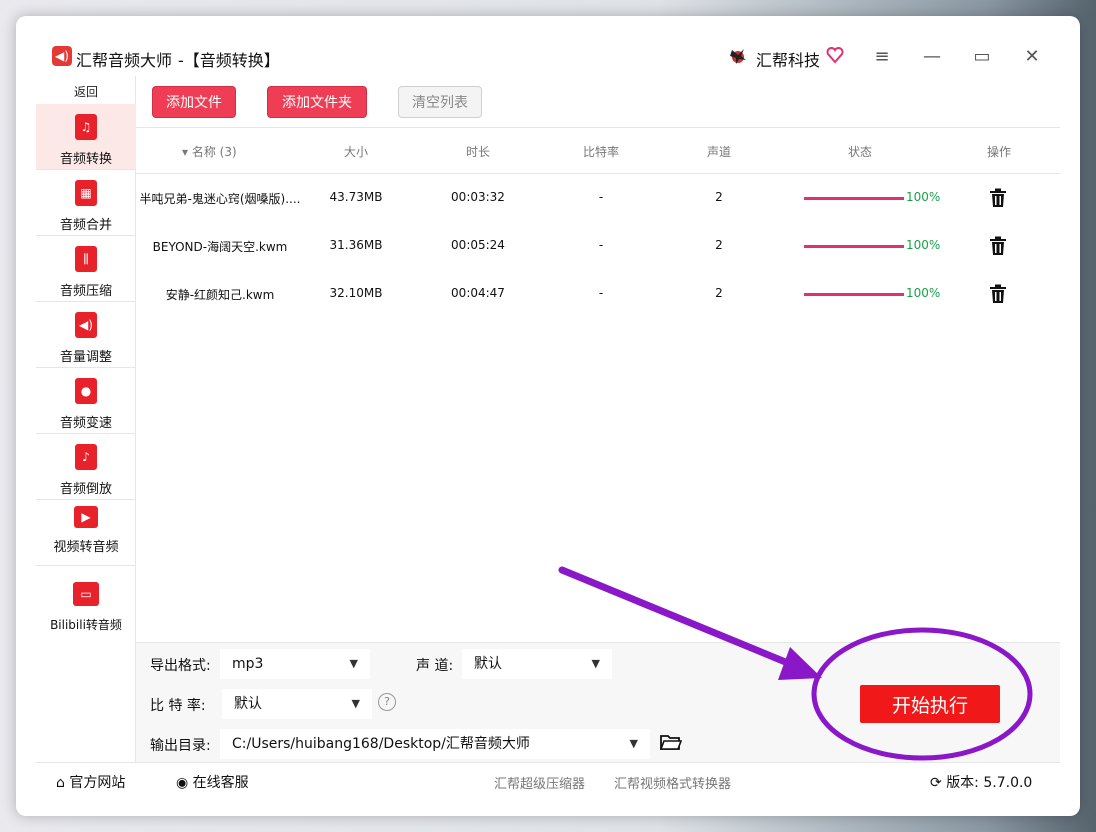 The height and width of the screenshot is (832, 1096). I want to click on version-number: 5.7.0.0, so click(1008, 783).